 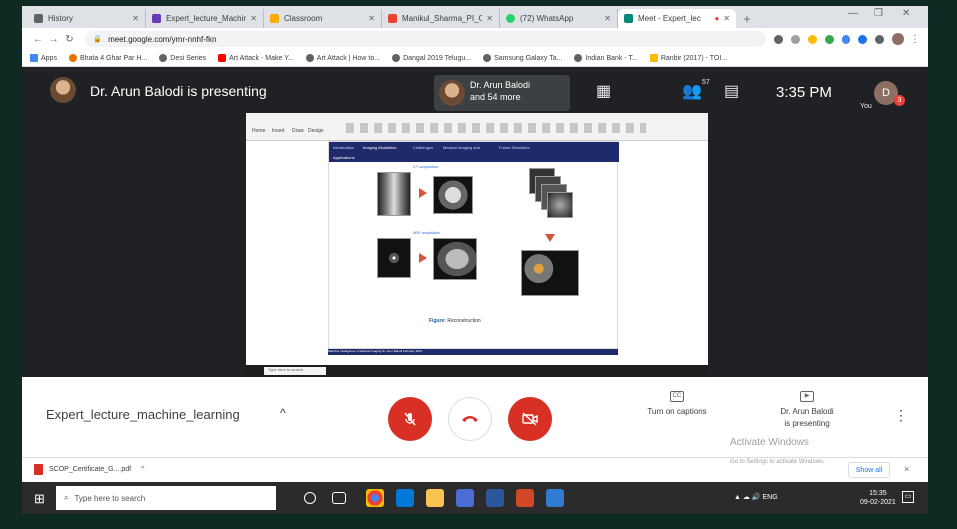 What do you see at coordinates (525, 498) in the screenshot?
I see `powerpoint-icon` at bounding box center [525, 498].